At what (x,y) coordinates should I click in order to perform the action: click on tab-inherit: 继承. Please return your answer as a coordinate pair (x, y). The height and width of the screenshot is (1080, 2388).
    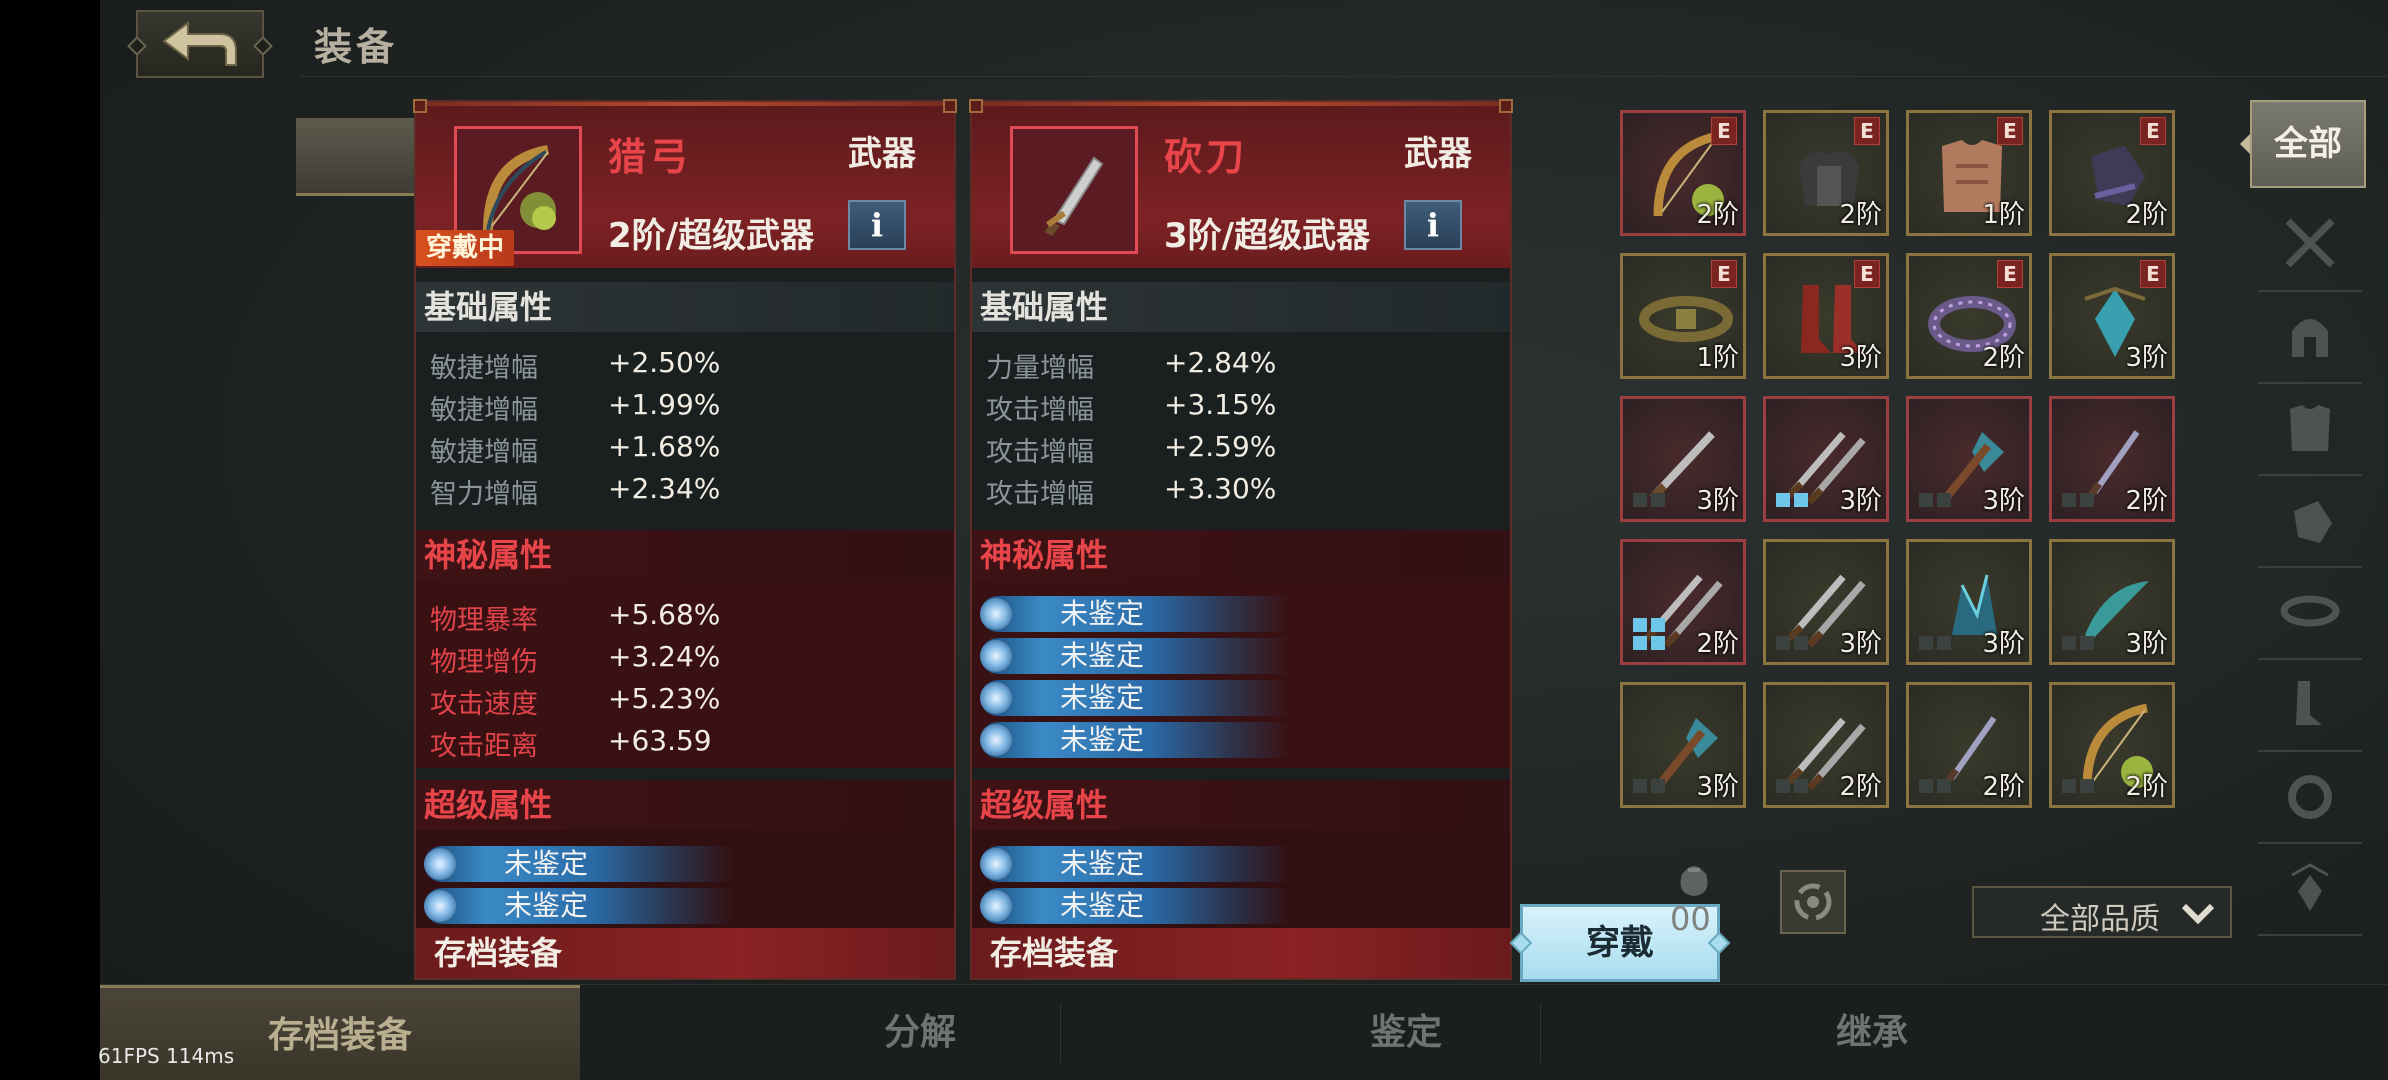
    Looking at the image, I should click on (1872, 1032).